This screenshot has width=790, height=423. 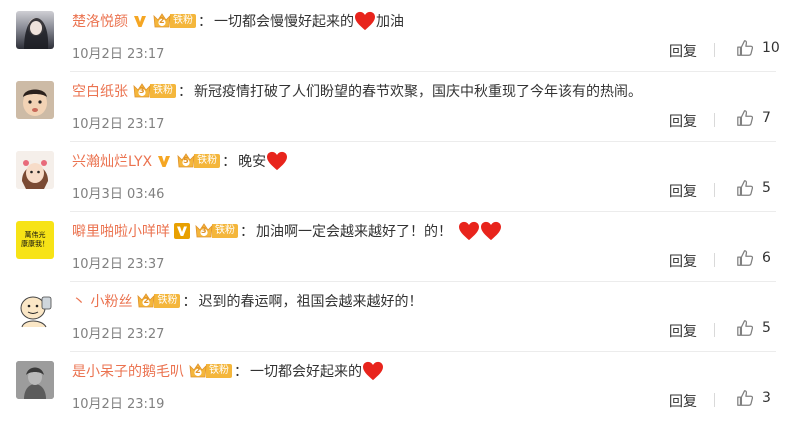 I want to click on comment-text: 迟到的春运啊，祖国会越来越好的！, so click(x=310, y=302).